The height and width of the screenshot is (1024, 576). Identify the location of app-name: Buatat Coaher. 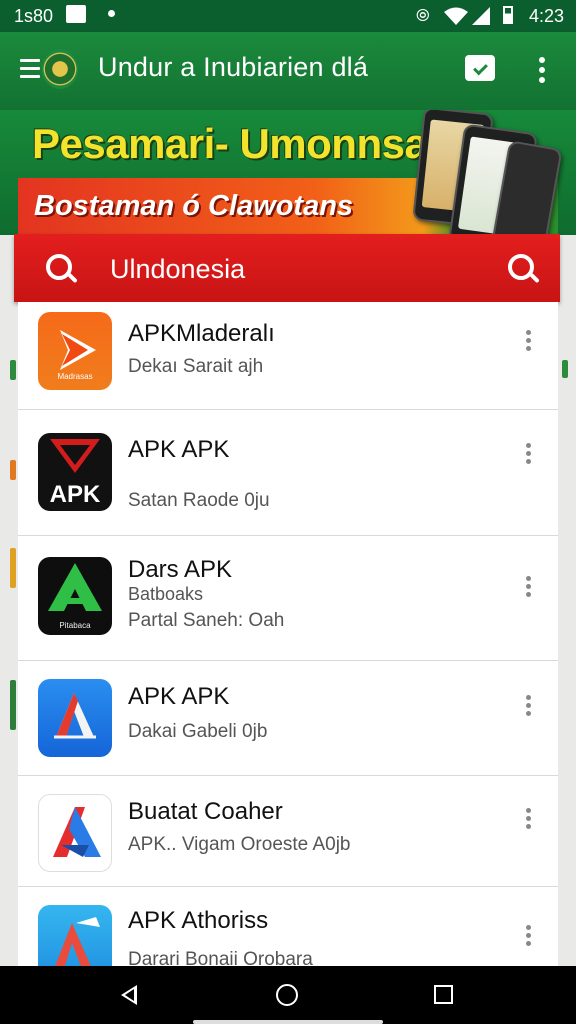
(205, 811).